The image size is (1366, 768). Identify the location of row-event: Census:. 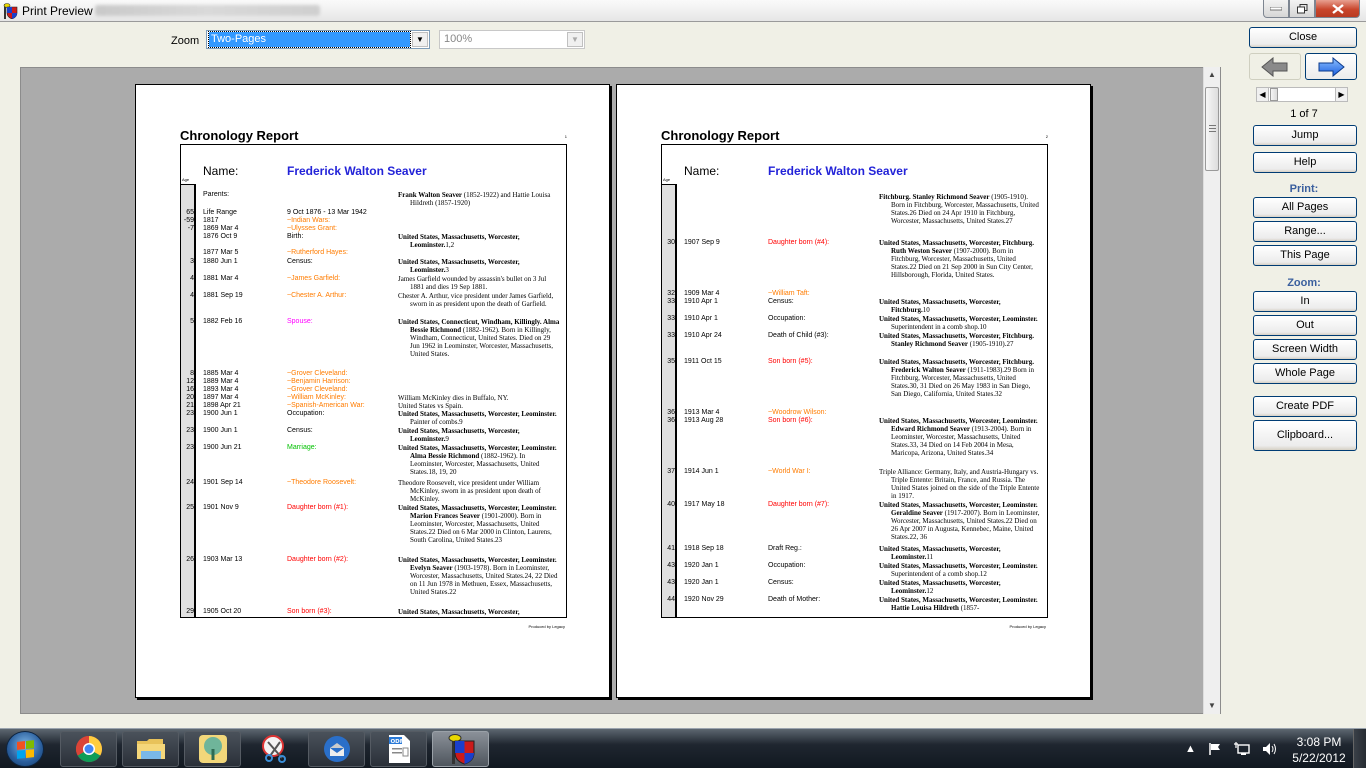
(781, 582).